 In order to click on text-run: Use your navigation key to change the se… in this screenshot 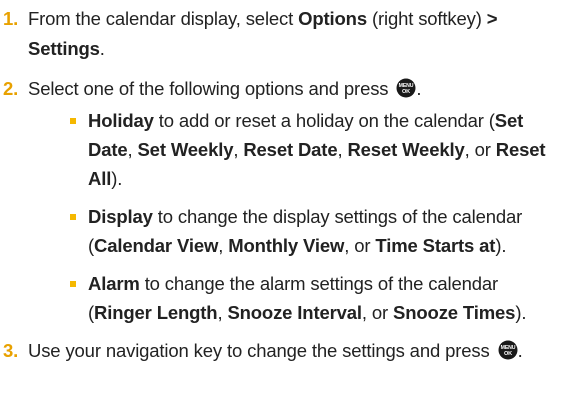, I will do `click(261, 350)`.